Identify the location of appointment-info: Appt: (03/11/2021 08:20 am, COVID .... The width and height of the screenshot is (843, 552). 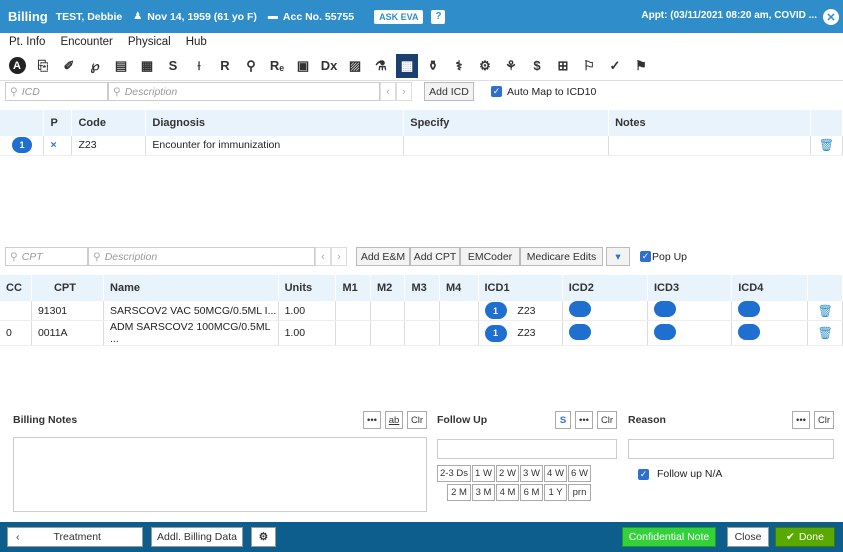
(729, 15).